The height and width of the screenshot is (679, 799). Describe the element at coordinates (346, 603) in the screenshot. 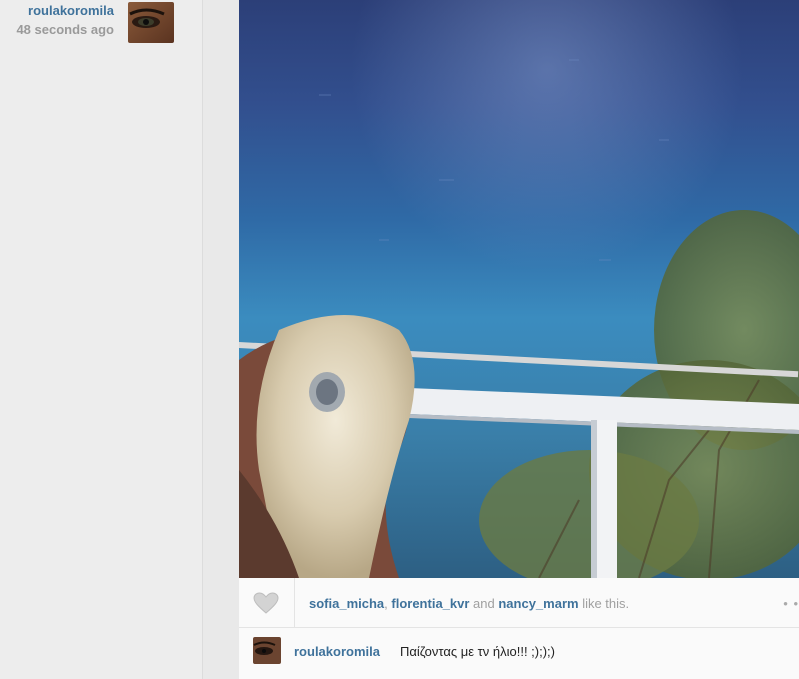

I see `liker-link: sofia_micha` at that location.